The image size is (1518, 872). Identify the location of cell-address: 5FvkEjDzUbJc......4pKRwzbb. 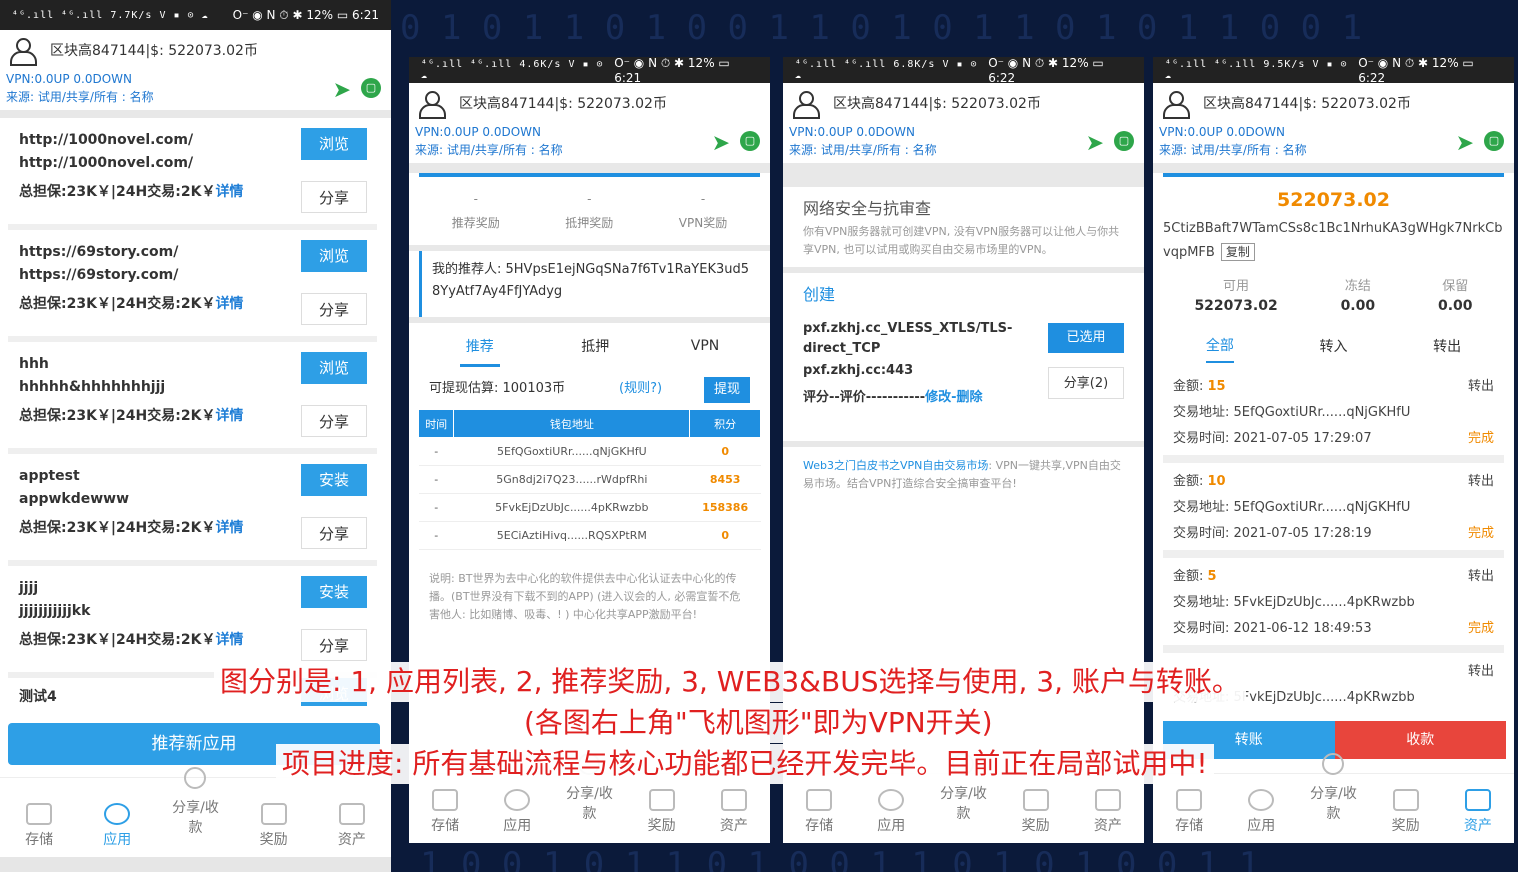
(571, 507).